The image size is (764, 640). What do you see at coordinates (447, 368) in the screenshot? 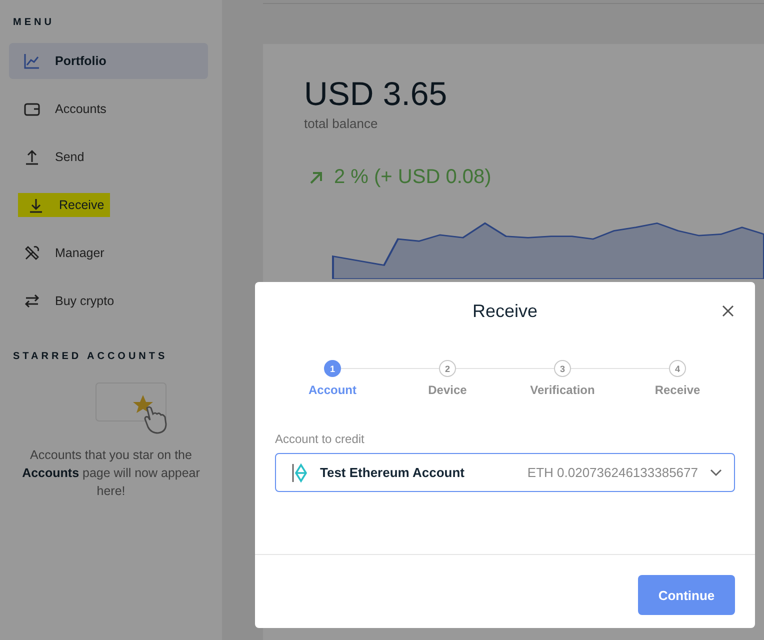
I see `step-number: 2` at bounding box center [447, 368].